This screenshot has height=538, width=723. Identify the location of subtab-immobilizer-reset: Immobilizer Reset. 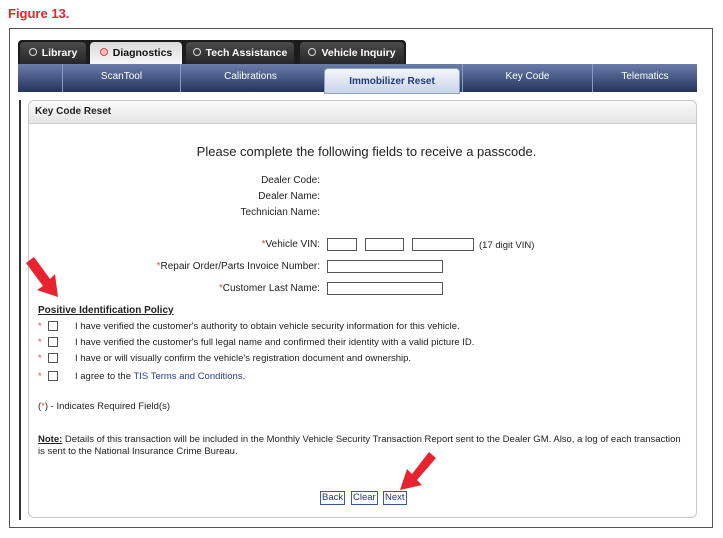
(392, 81).